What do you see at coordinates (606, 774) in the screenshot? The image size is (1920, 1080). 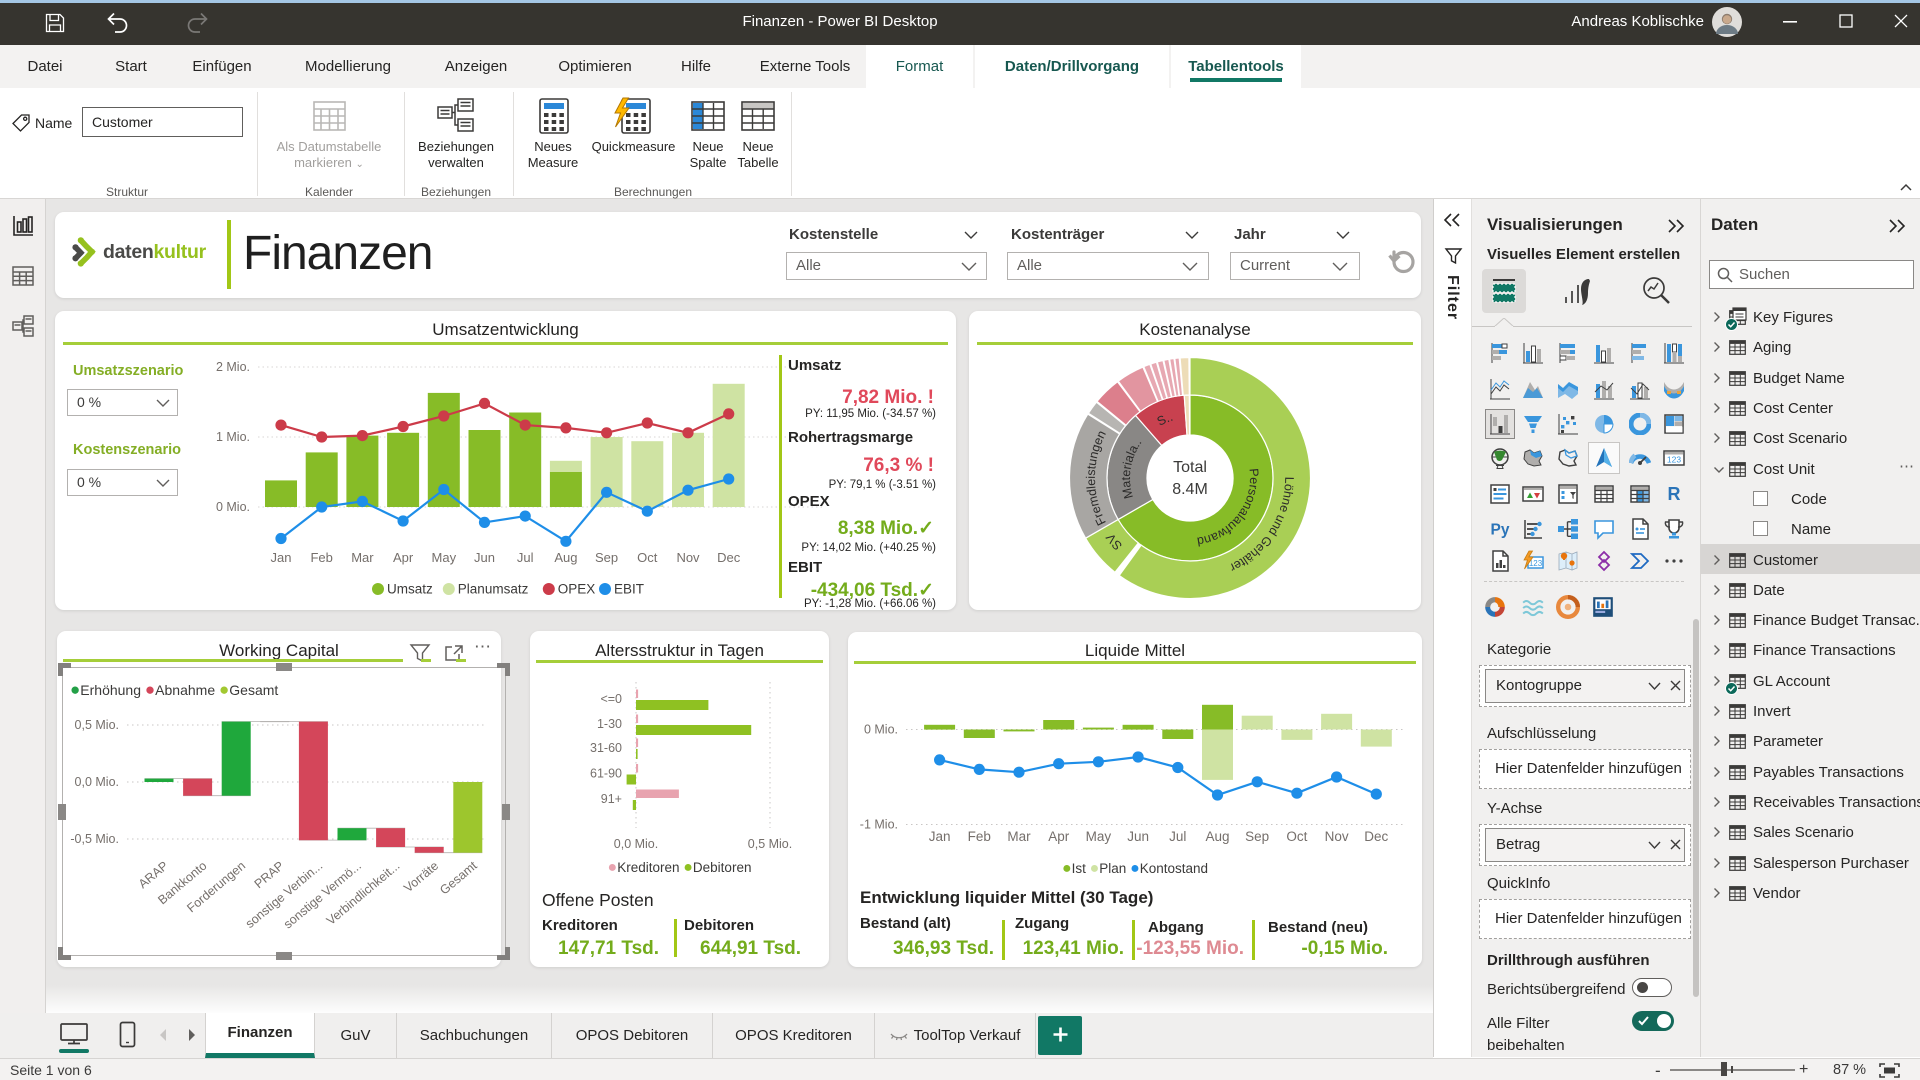 I see `svg-text: 61-90` at bounding box center [606, 774].